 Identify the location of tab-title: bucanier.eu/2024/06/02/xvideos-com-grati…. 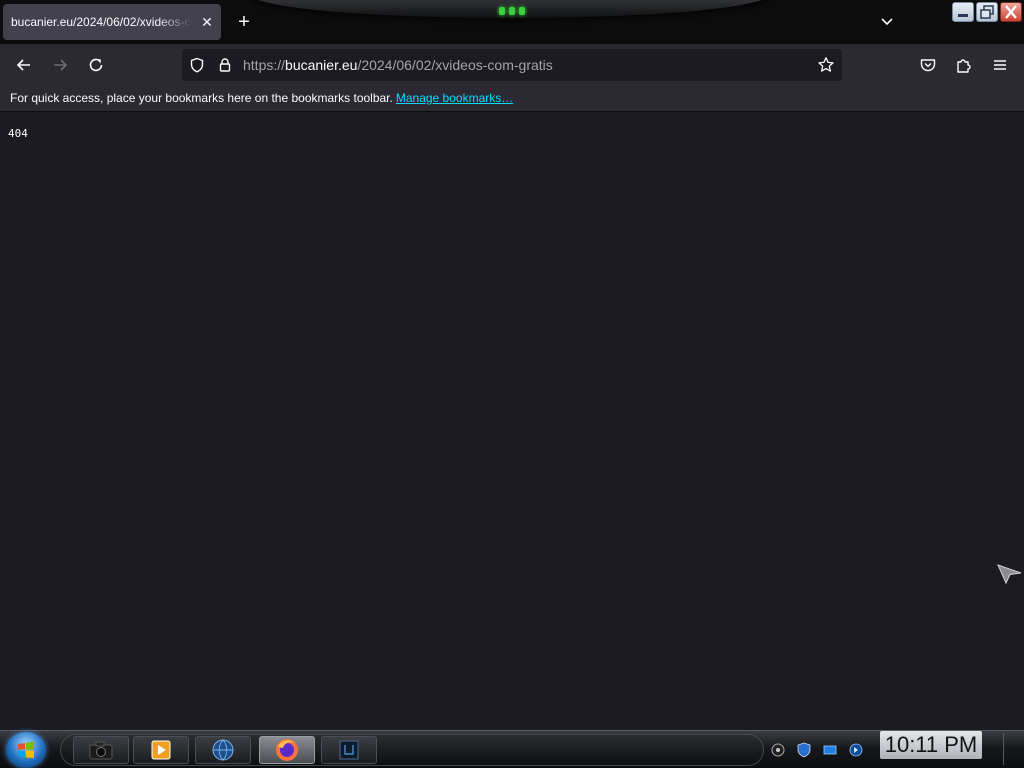
(102, 22).